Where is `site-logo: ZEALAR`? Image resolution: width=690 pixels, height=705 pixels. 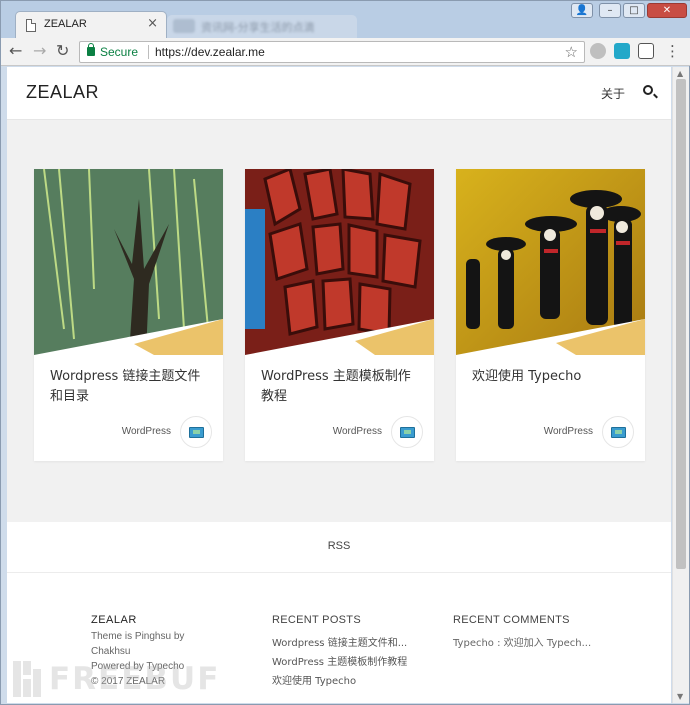
site-logo: ZEALAR is located at coordinates (62, 92).